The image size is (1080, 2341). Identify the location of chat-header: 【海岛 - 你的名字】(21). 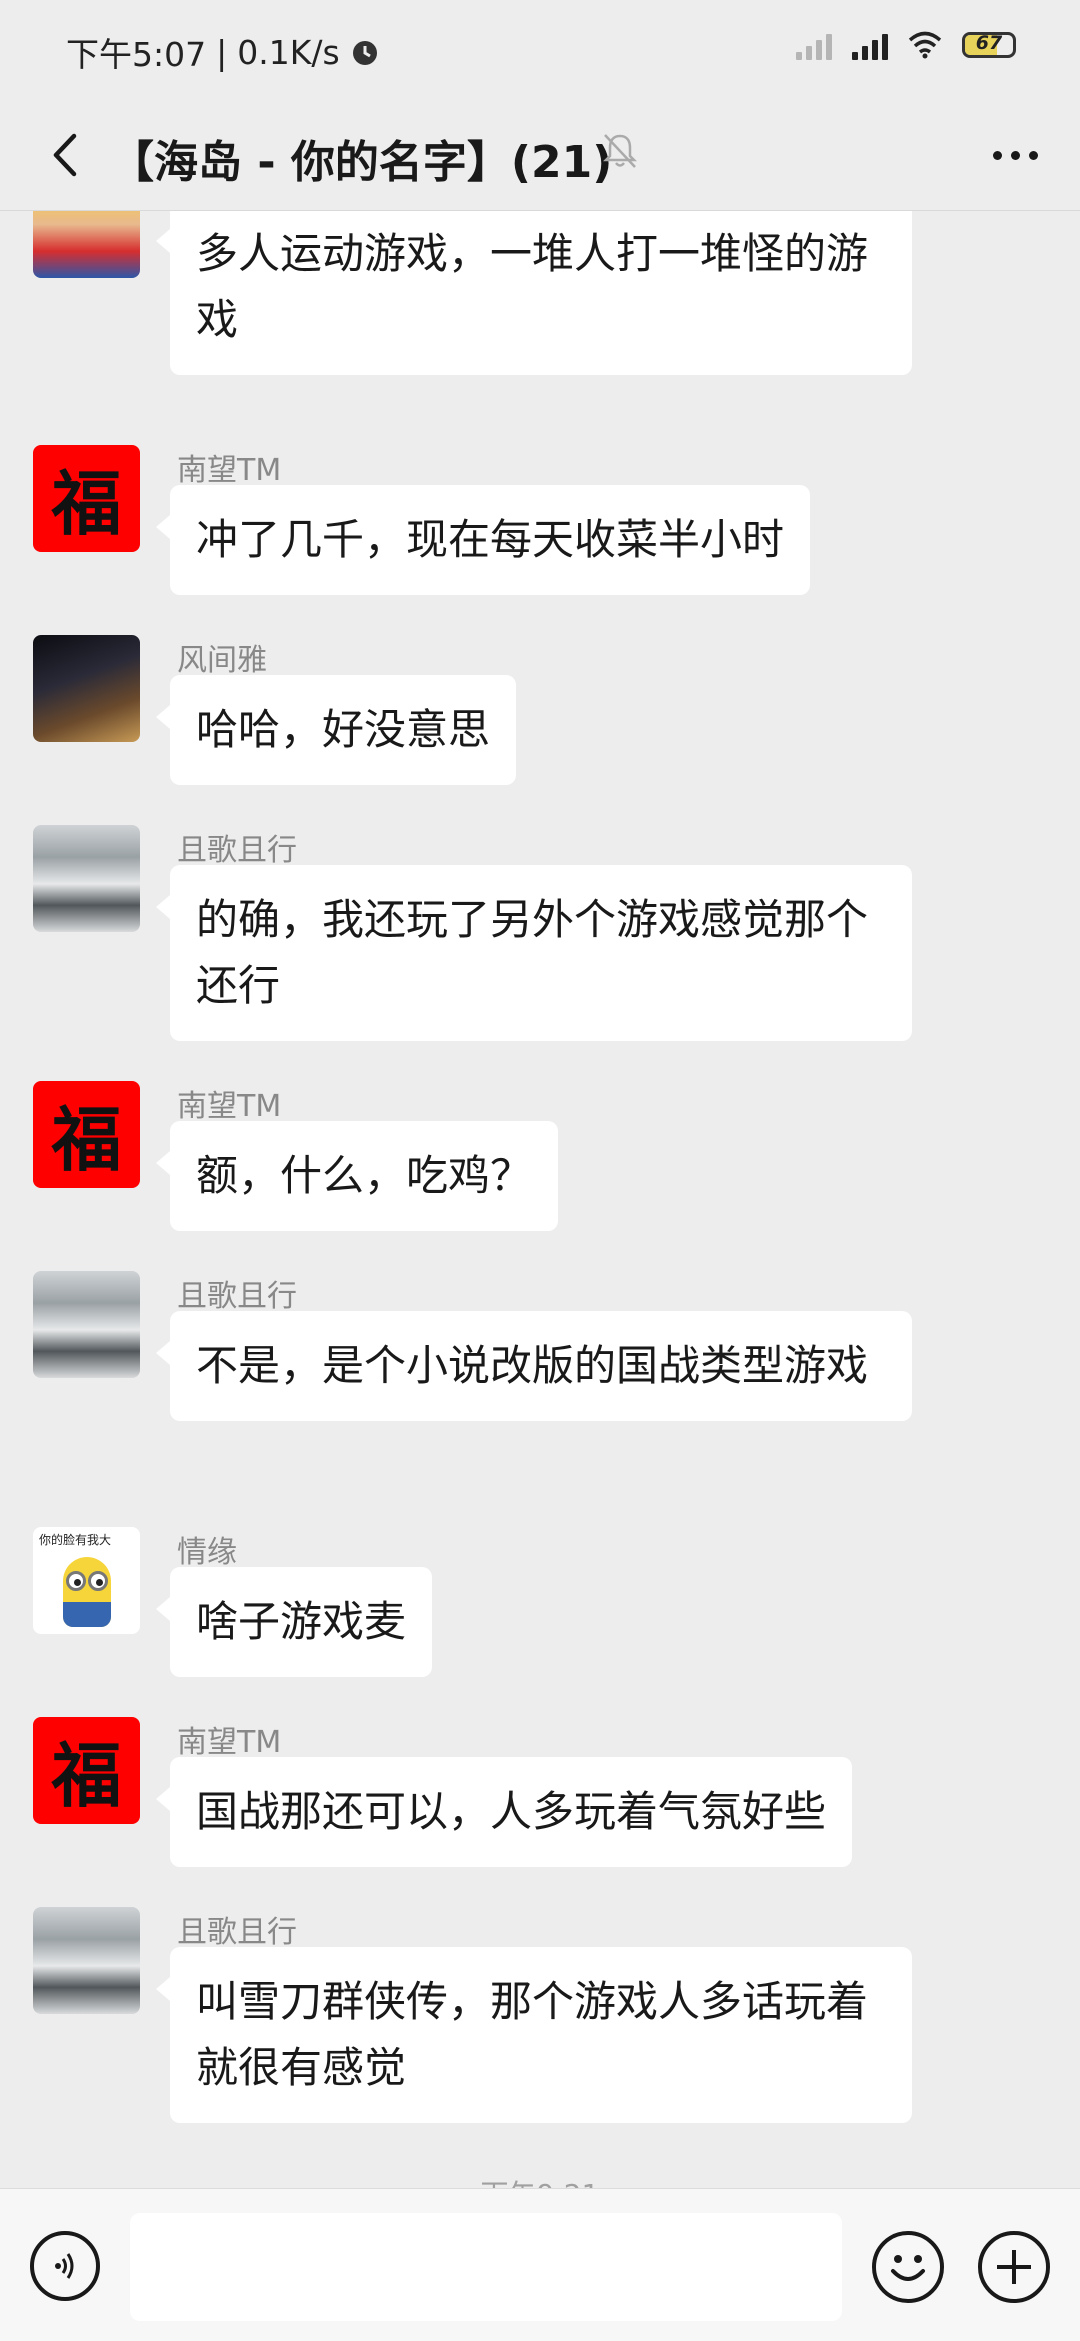
(540, 155).